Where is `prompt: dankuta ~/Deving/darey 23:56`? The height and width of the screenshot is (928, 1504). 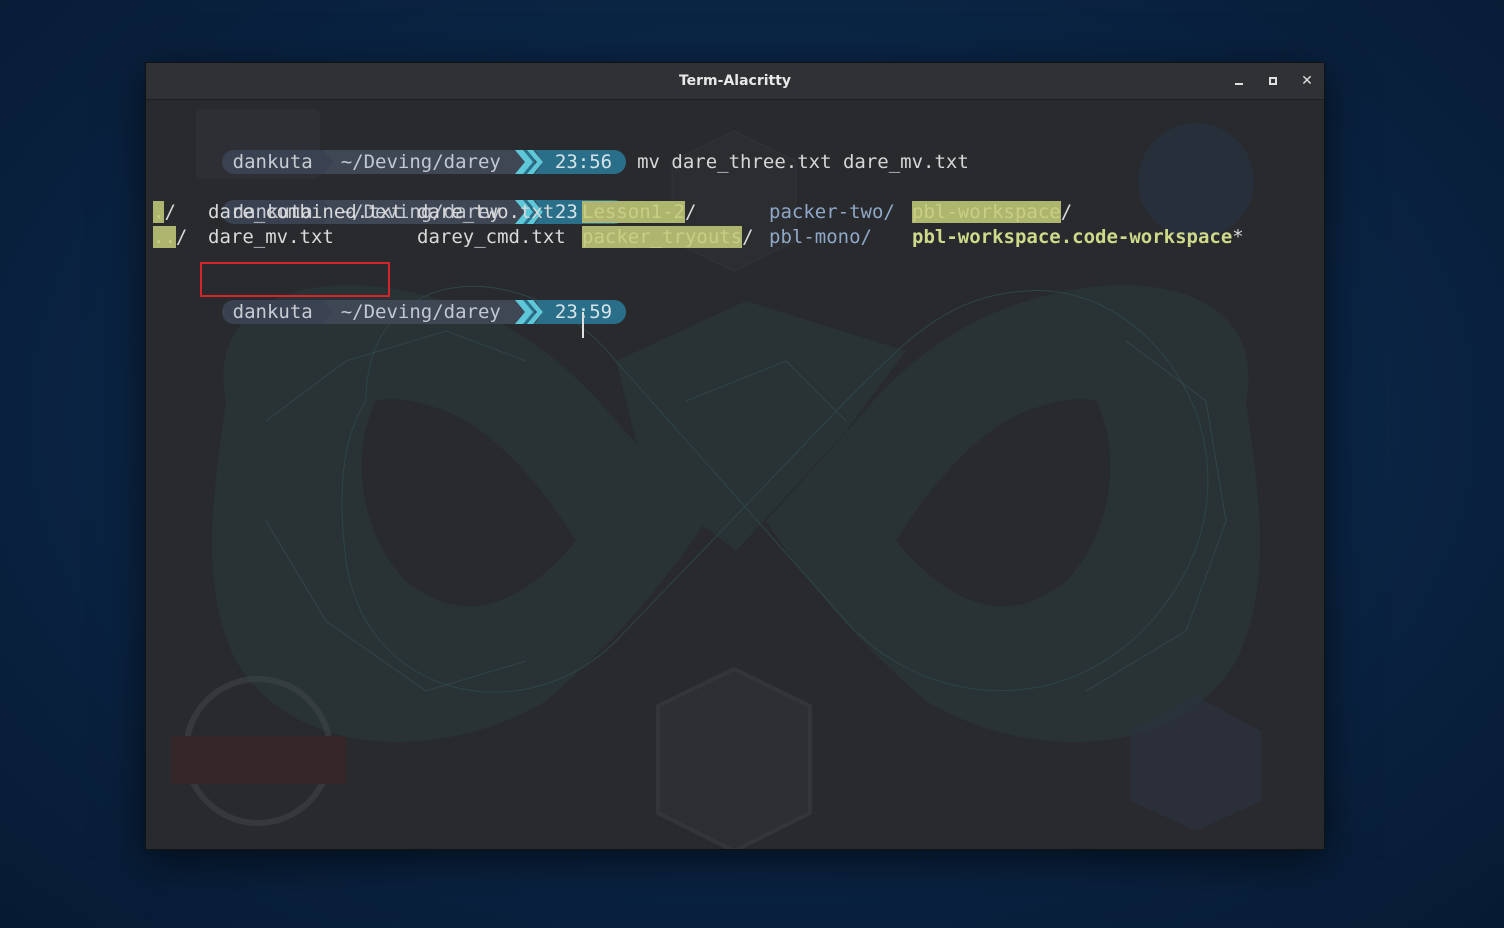 prompt: dankuta ~/Deving/darey 23:56 is located at coordinates (424, 162).